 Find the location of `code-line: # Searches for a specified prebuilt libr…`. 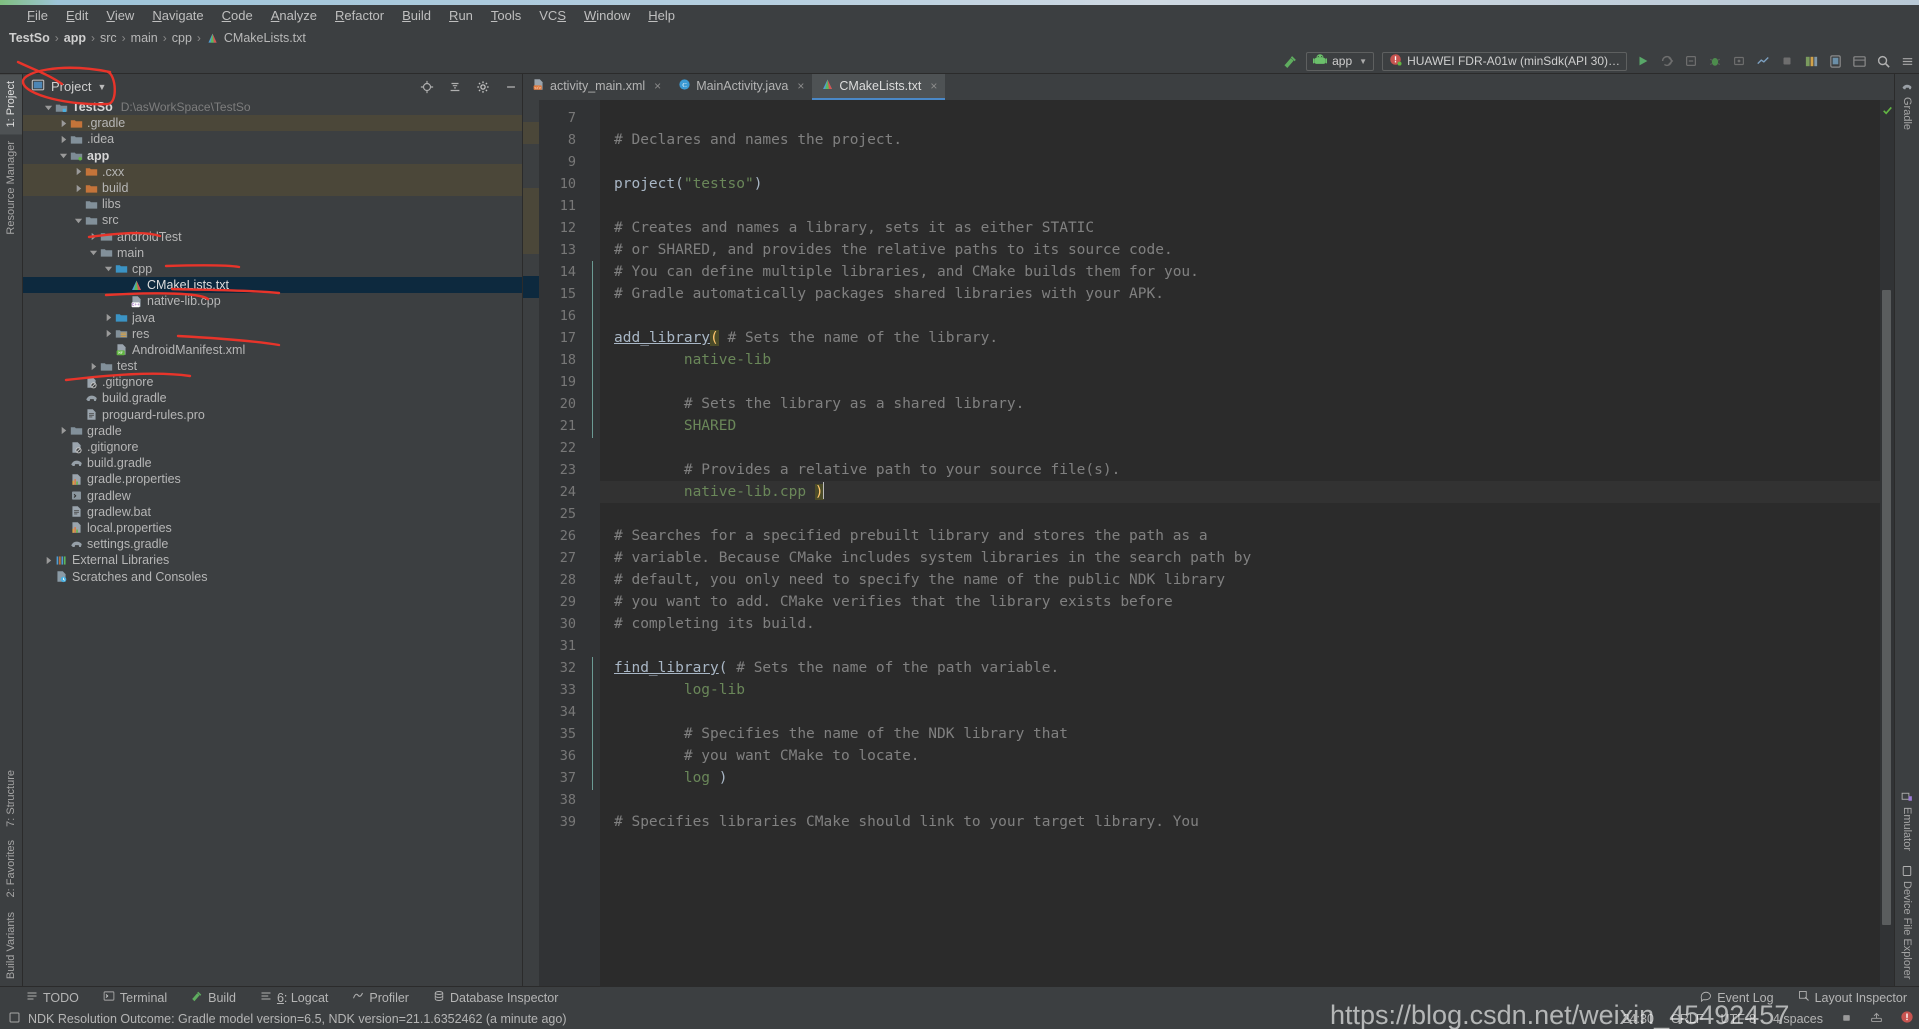

code-line: # Searches for a specified prebuilt libr… is located at coordinates (1240, 536).